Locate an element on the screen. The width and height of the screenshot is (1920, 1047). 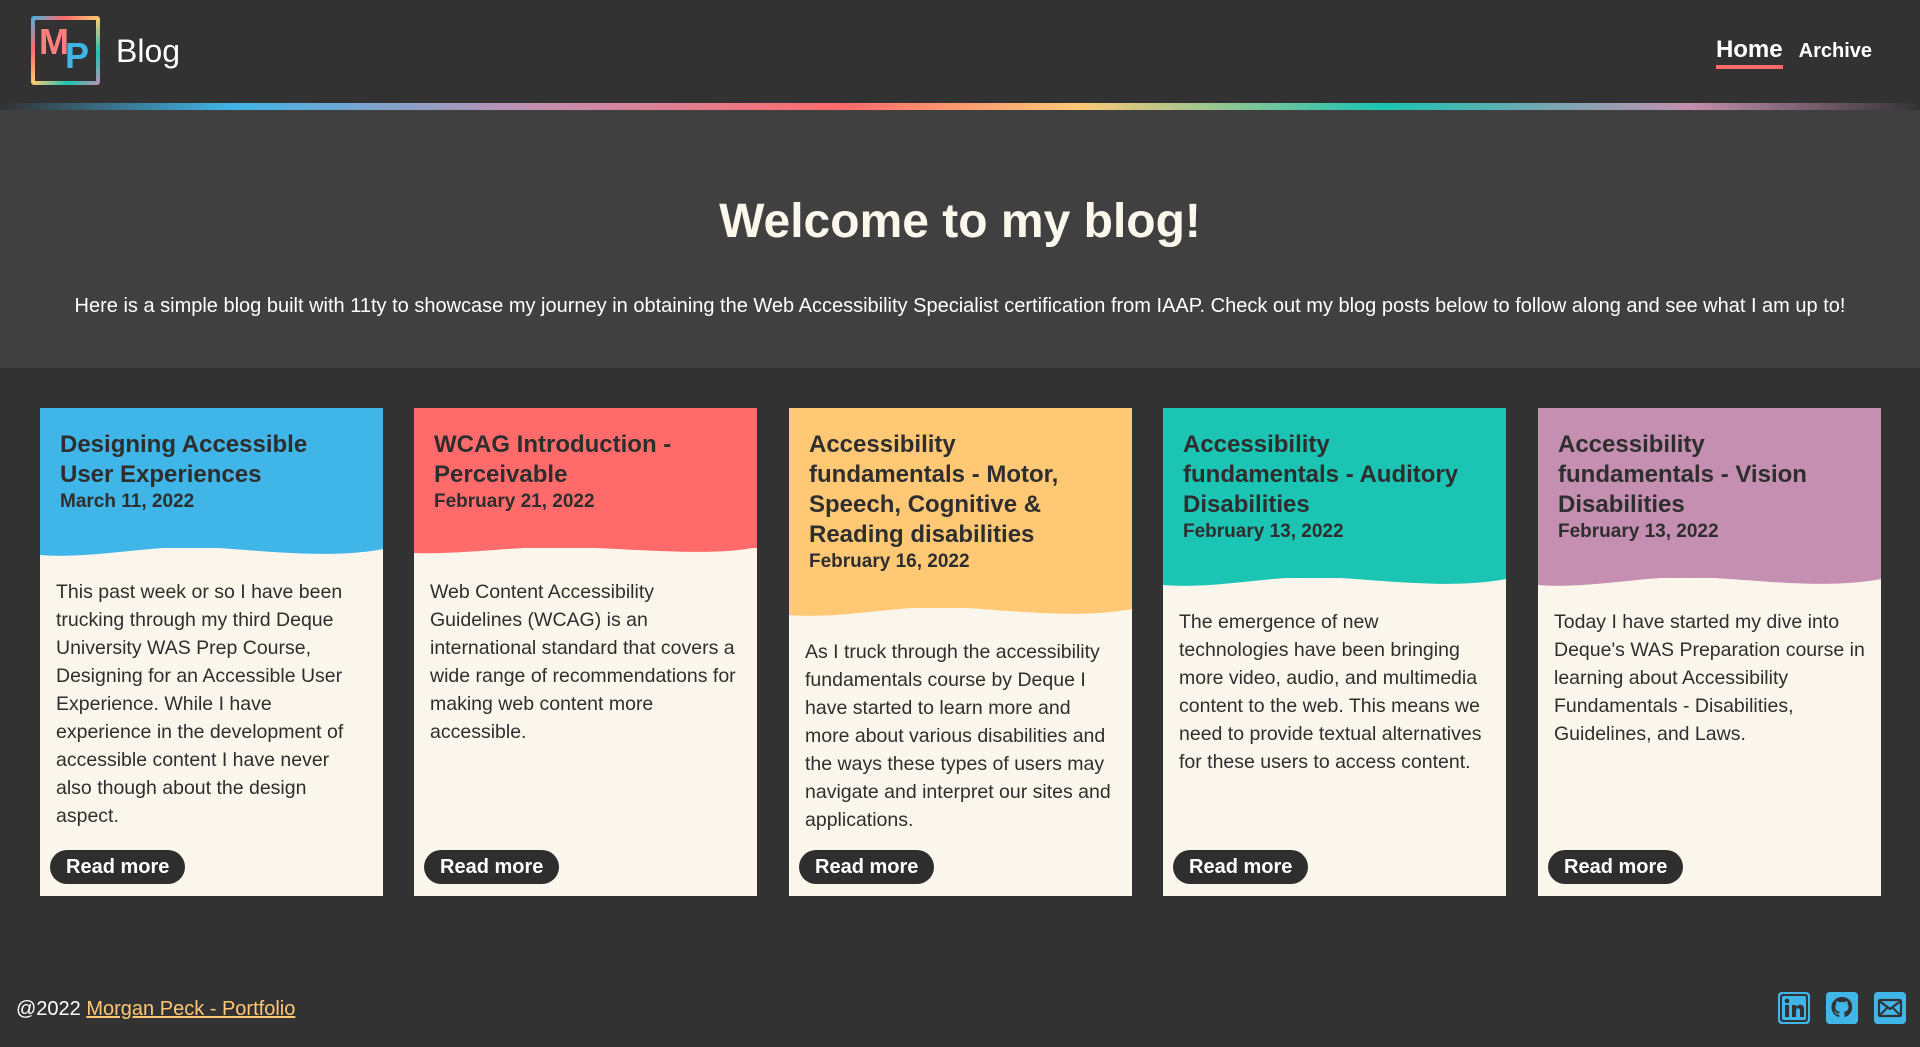
site-footer: @2022 Morgan Peck - Portfolio is located at coordinates (960, 1010).